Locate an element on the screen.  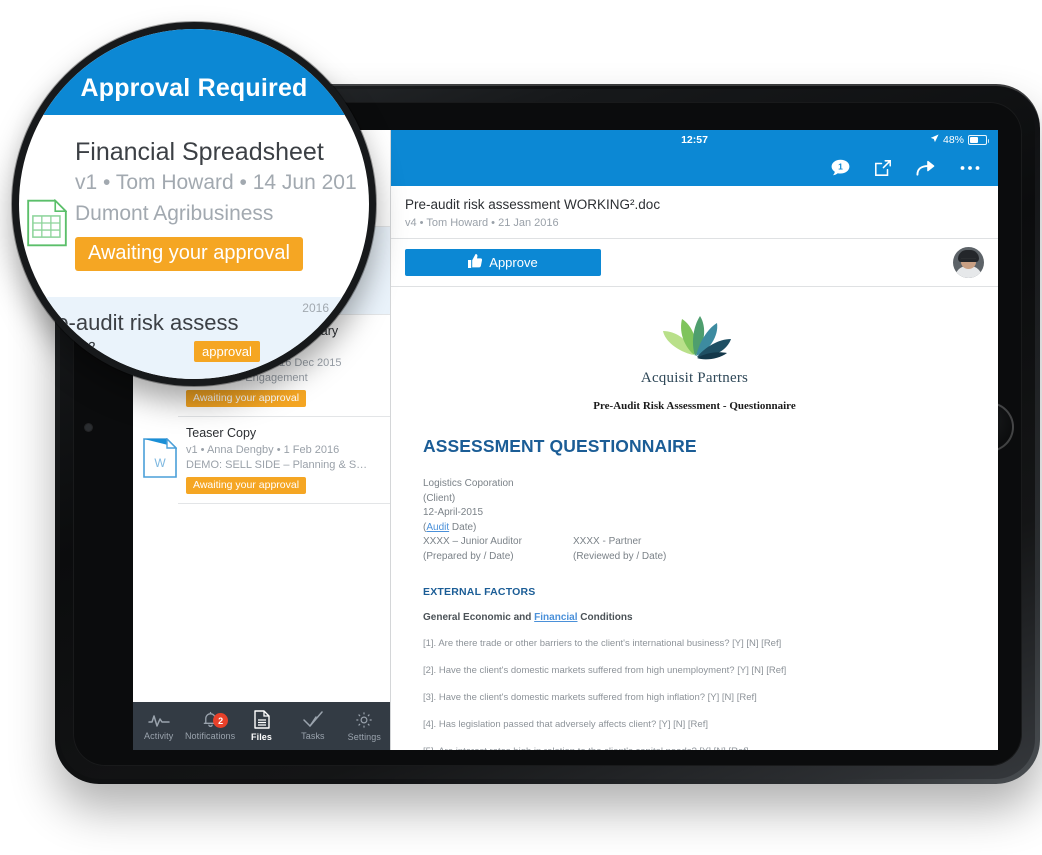
open-external-icon is located at coordinates (883, 168).